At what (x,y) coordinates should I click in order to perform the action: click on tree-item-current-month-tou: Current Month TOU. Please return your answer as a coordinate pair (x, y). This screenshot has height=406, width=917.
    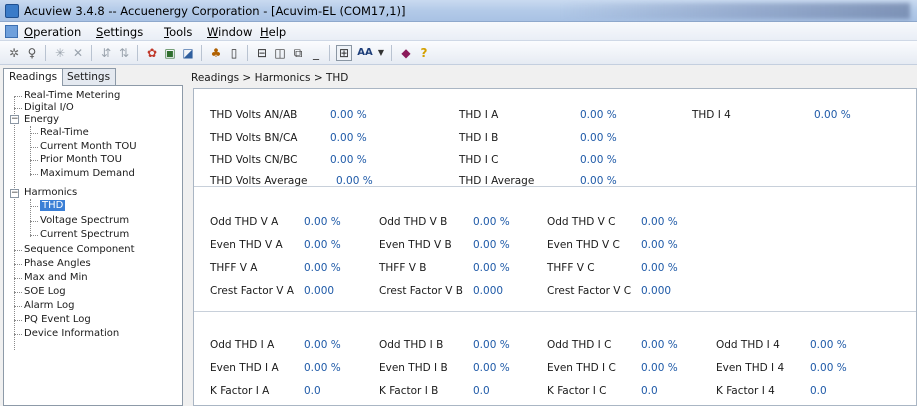
    Looking at the image, I should click on (88, 147).